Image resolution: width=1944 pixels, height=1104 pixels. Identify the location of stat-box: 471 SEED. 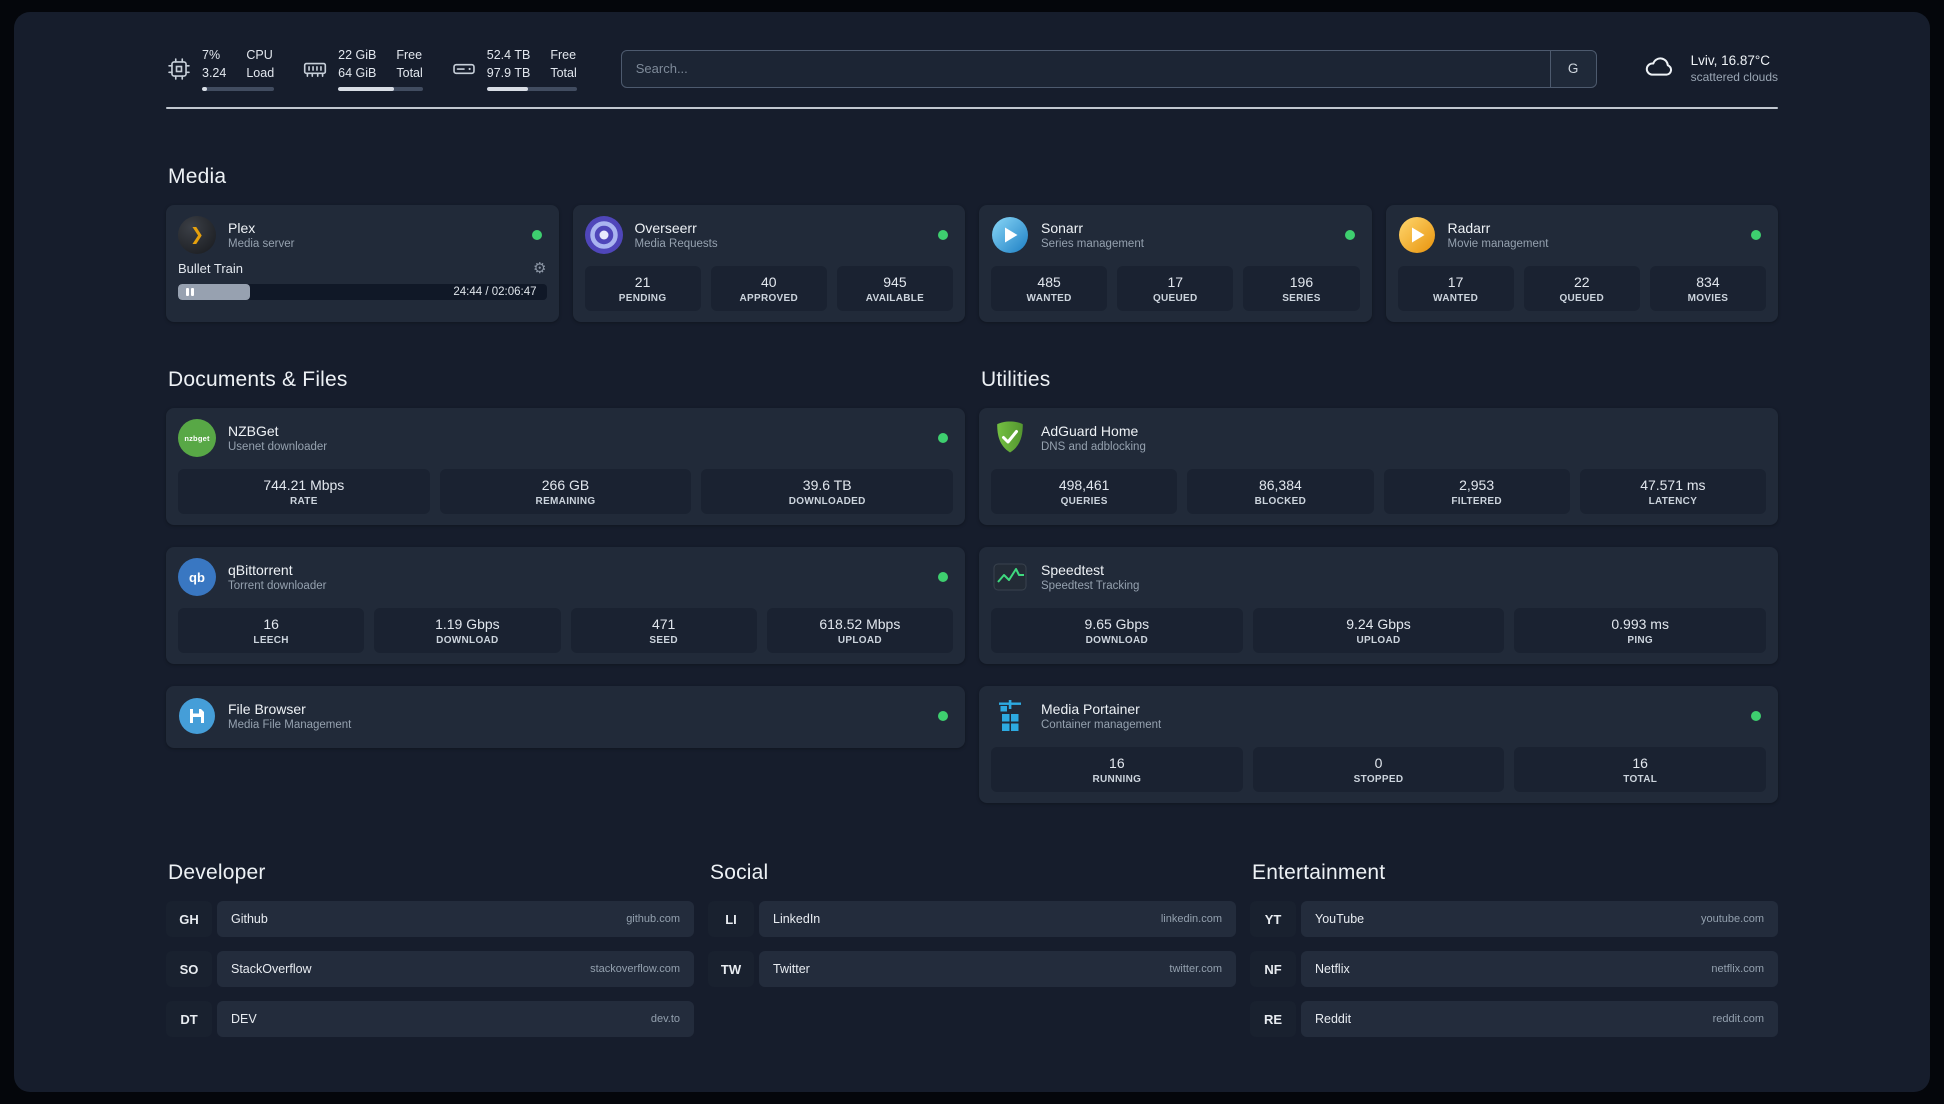
(663, 631).